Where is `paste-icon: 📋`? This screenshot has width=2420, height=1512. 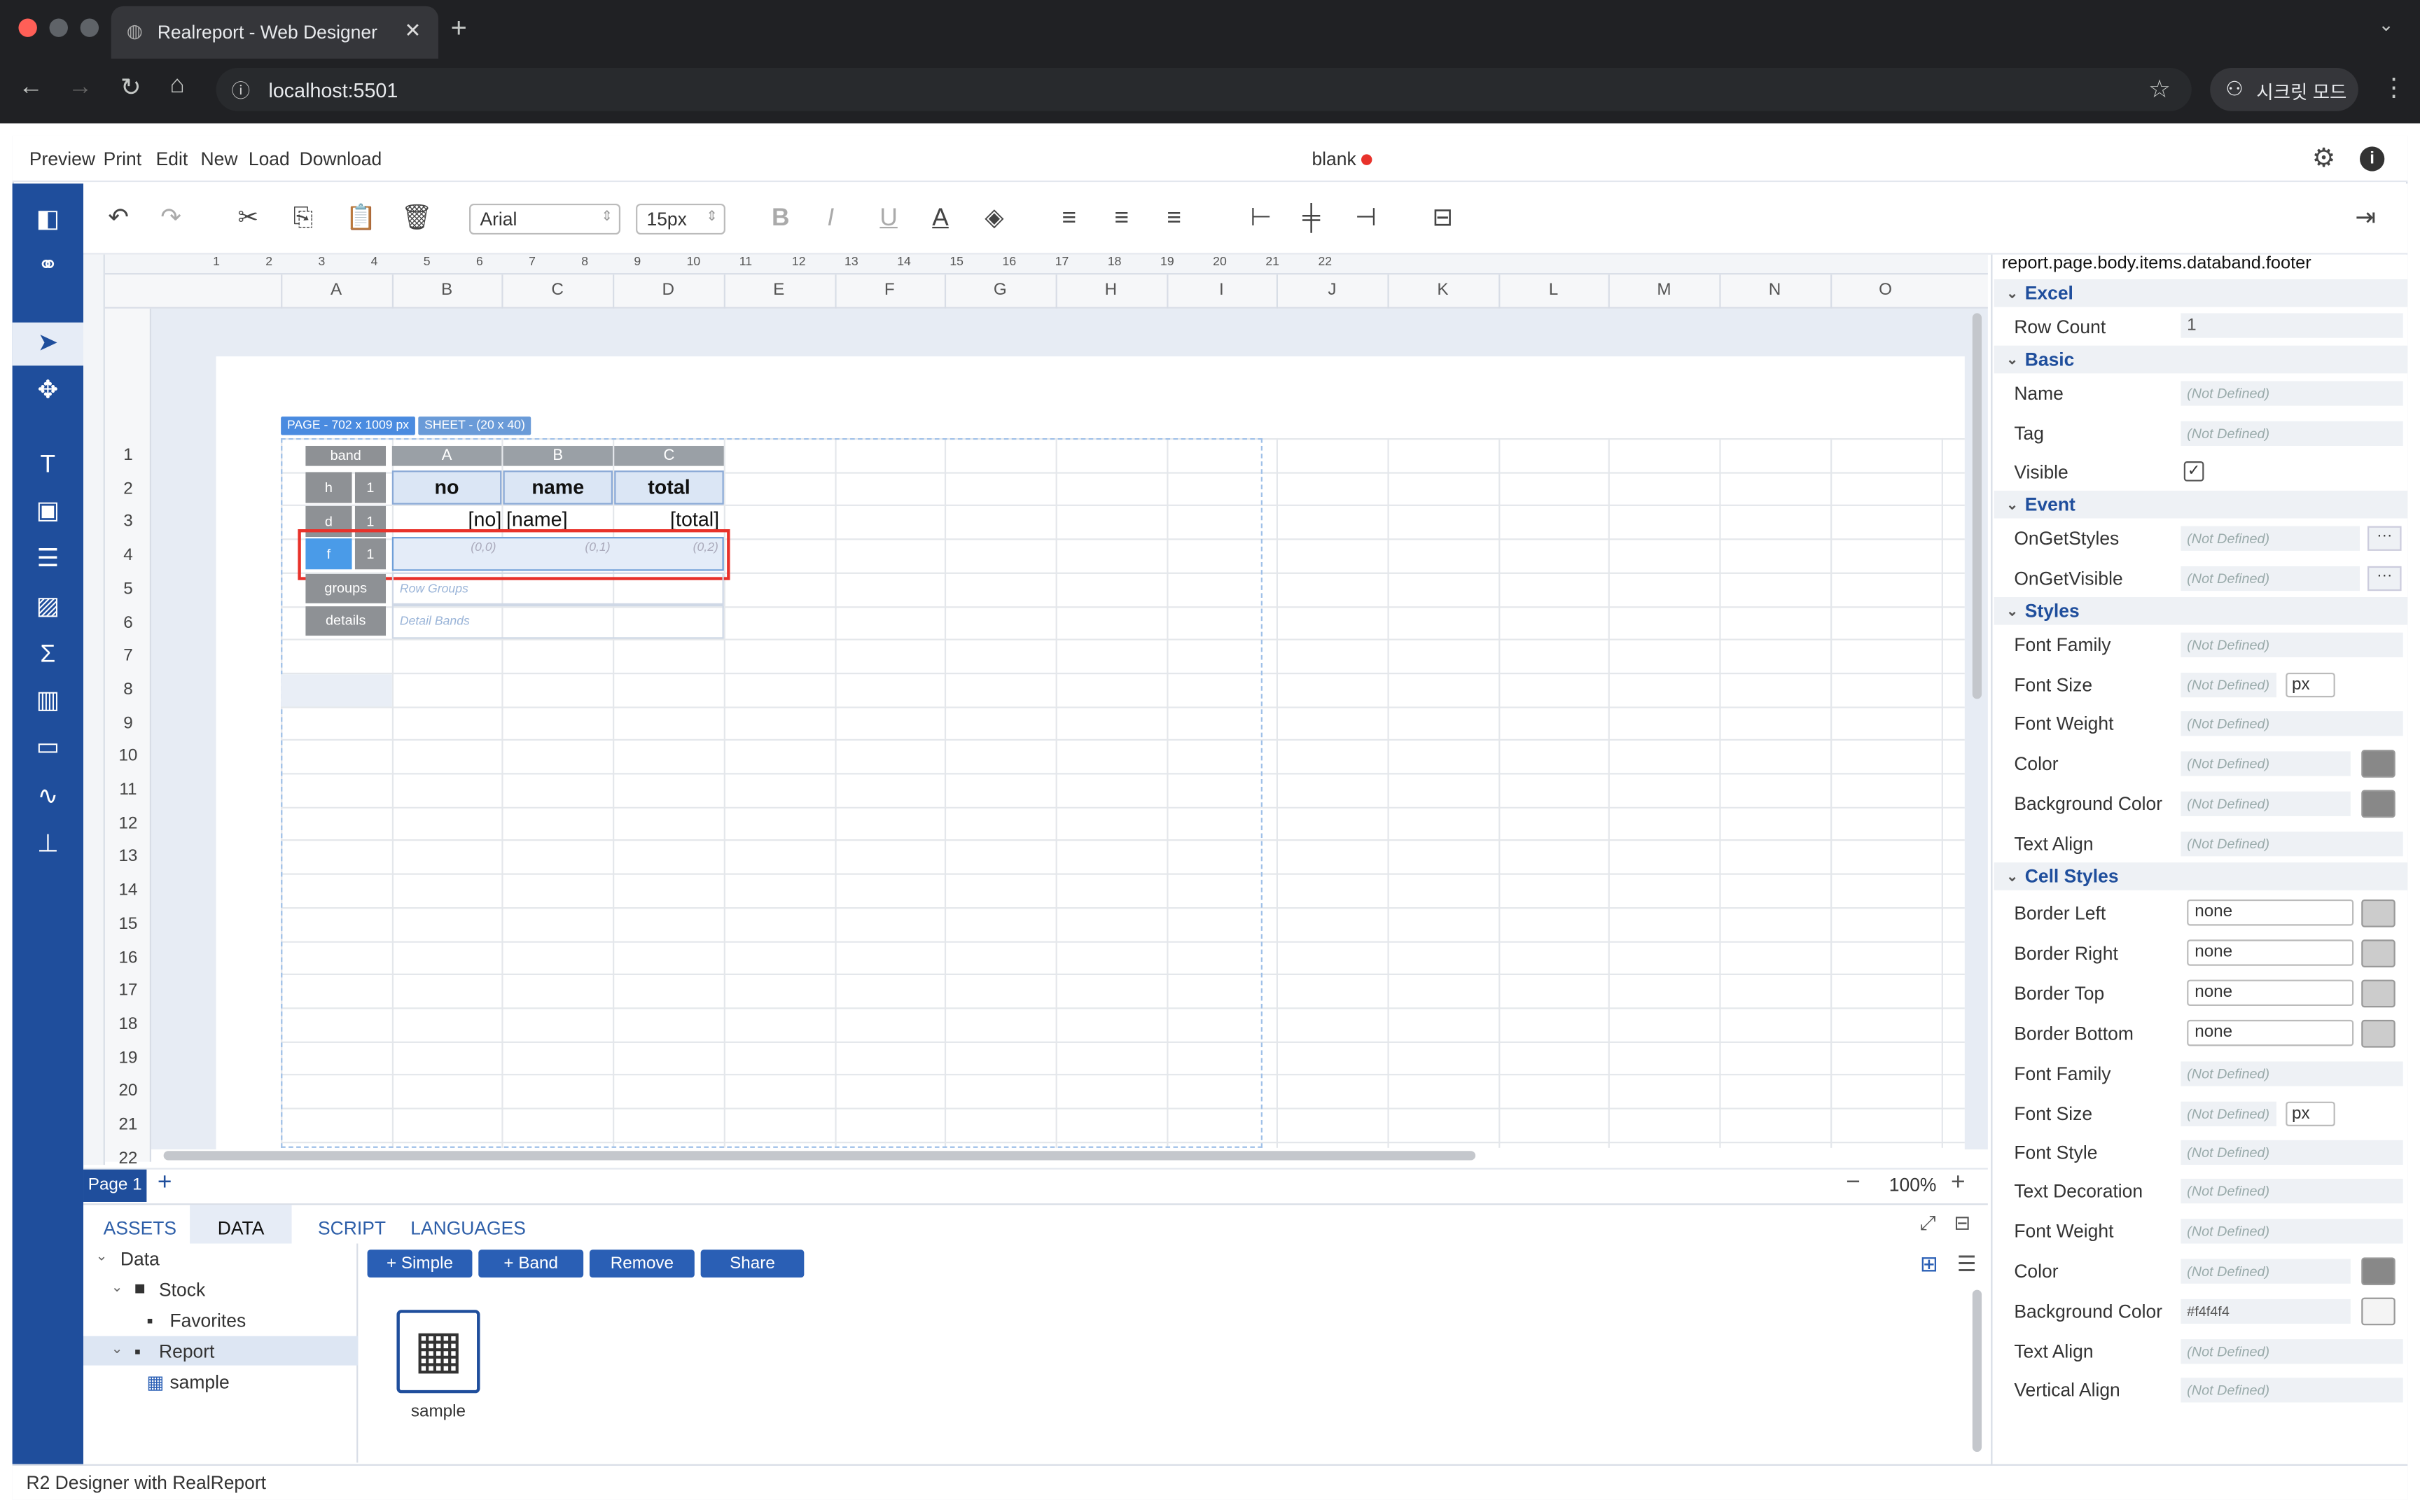 paste-icon: 📋 is located at coordinates (361, 219).